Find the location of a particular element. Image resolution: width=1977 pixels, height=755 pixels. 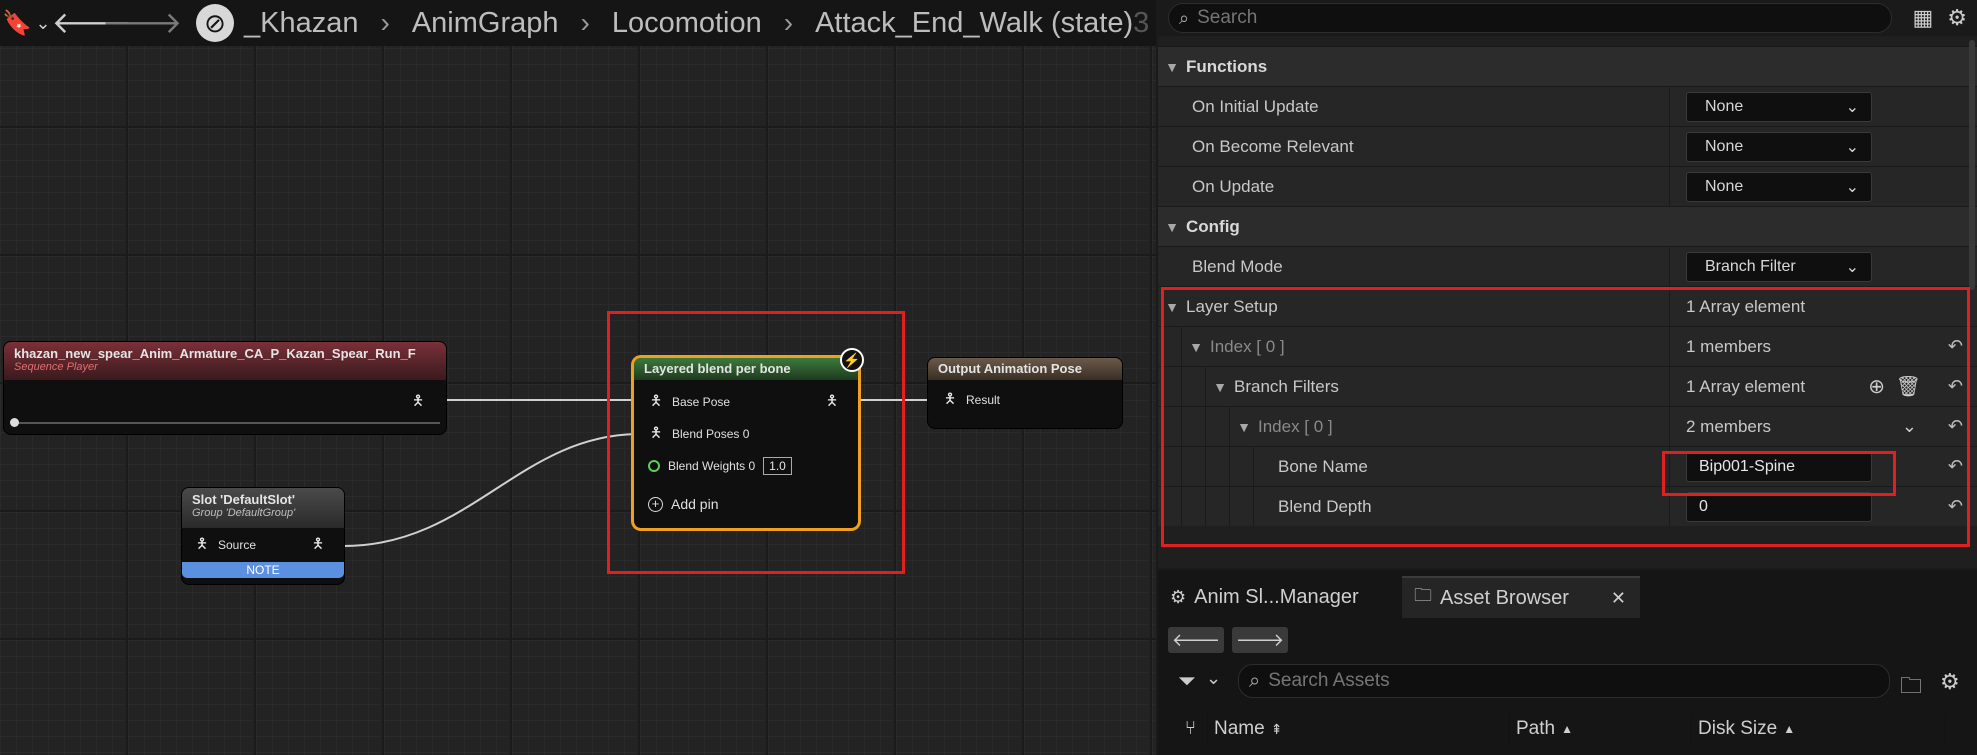

bone-name-input: Bip001-Spine is located at coordinates (1779, 466).